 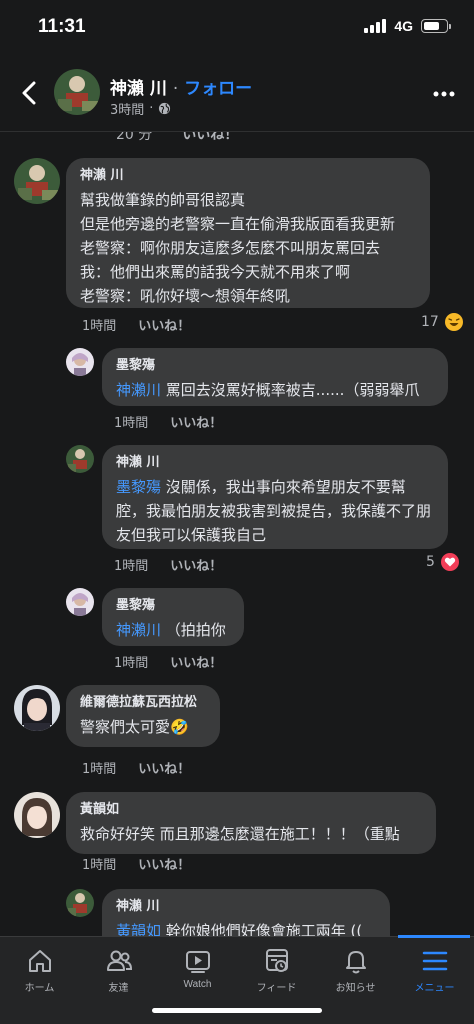 I want to click on reply-bubble: 神瀨 川 黃韻如 幹你娘他們好像會施工兩年 ((, so click(x=246, y=912).